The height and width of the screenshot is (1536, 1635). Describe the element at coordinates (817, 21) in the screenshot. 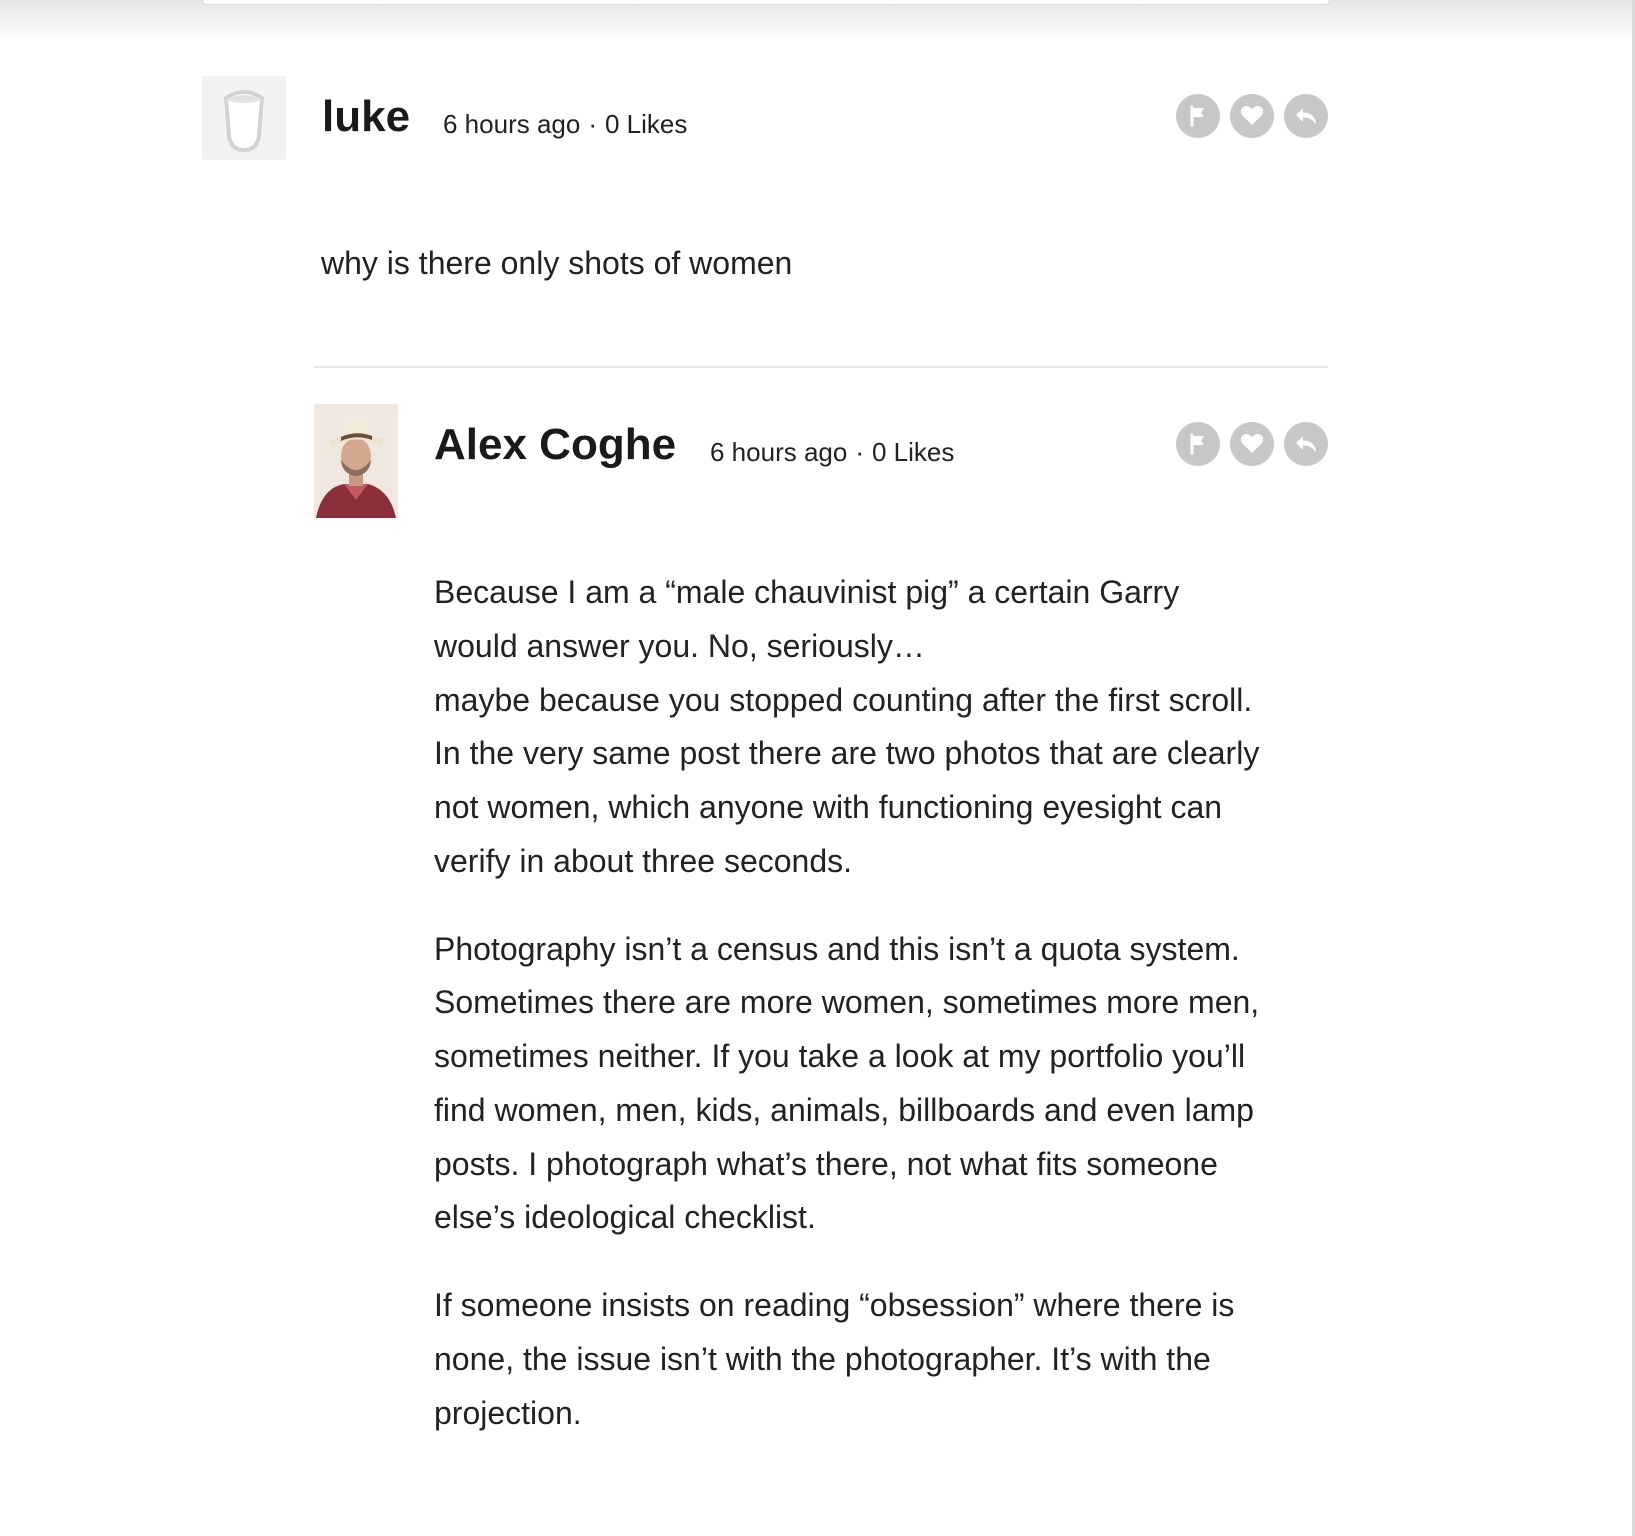

I see `top-shadow` at that location.